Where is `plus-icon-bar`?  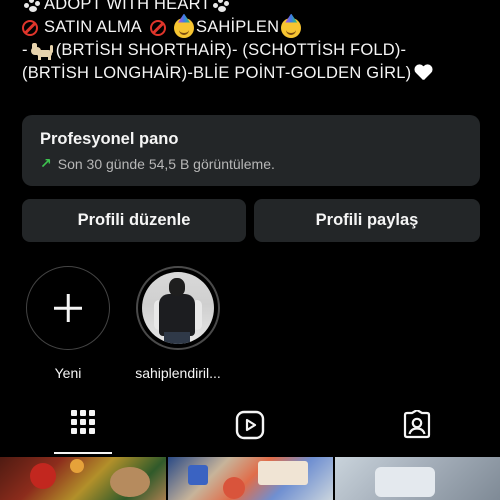 plus-icon-bar is located at coordinates (68, 308).